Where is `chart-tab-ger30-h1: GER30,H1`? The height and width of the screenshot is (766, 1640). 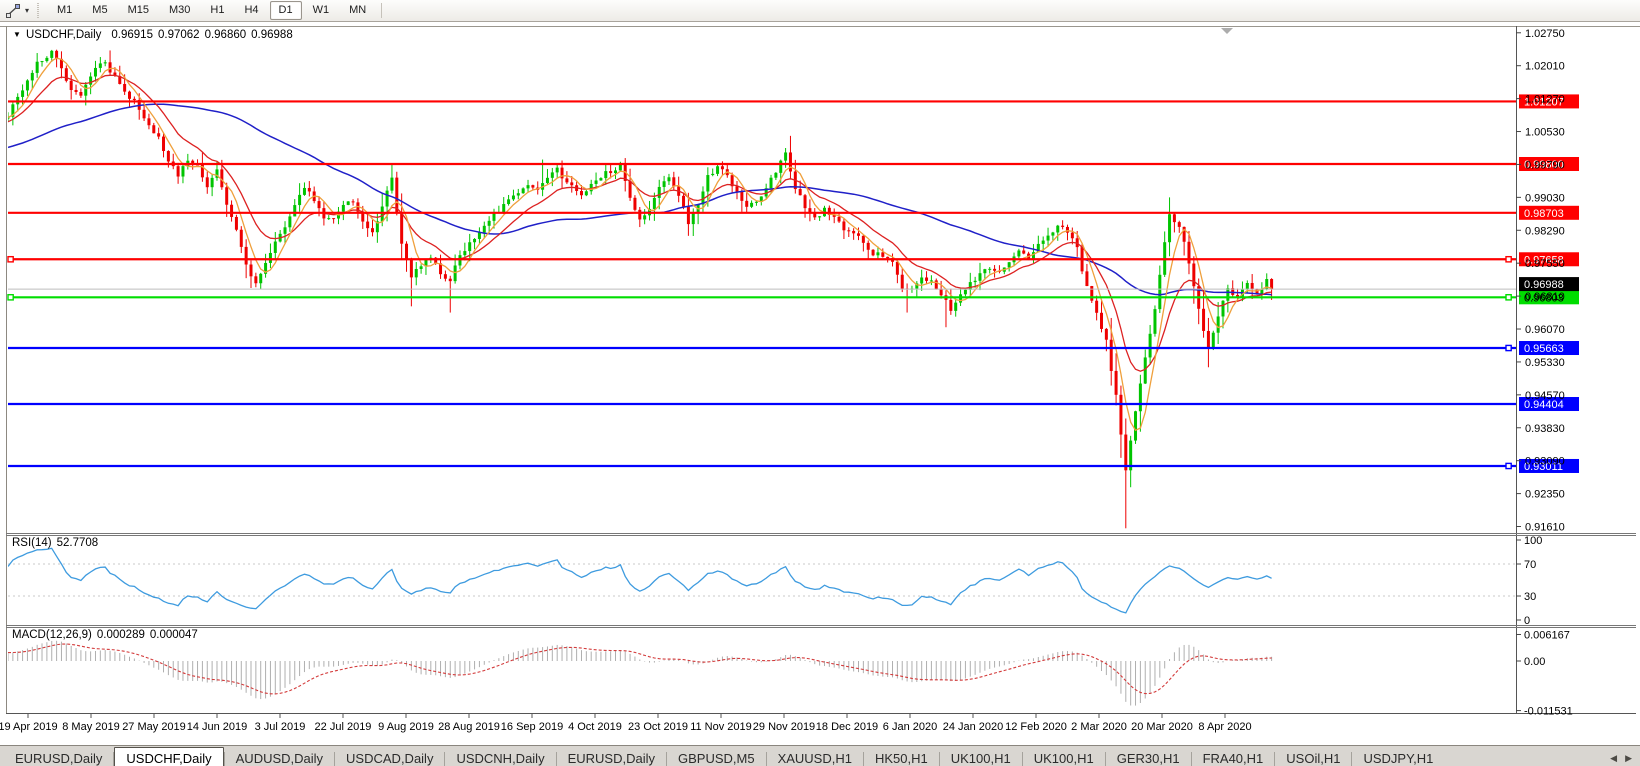
chart-tab-ger30-h1: GER30,H1 is located at coordinates (1148, 757).